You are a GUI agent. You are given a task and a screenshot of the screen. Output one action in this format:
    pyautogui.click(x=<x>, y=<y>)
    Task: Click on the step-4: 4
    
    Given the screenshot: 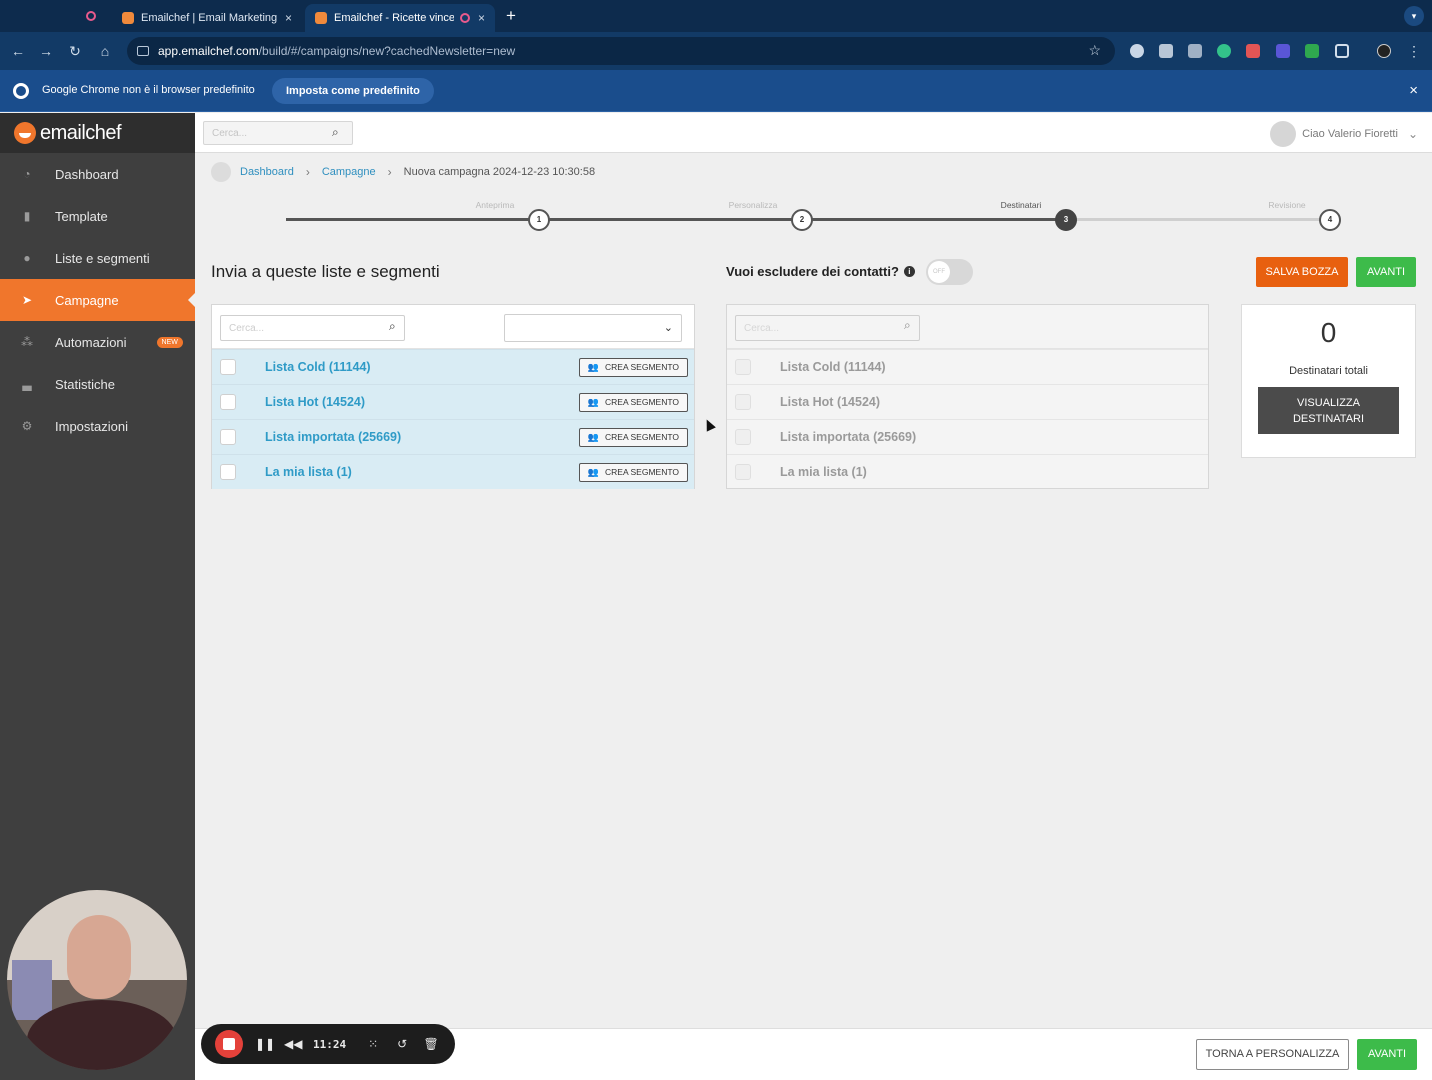 What is the action you would take?
    pyautogui.click(x=1330, y=220)
    